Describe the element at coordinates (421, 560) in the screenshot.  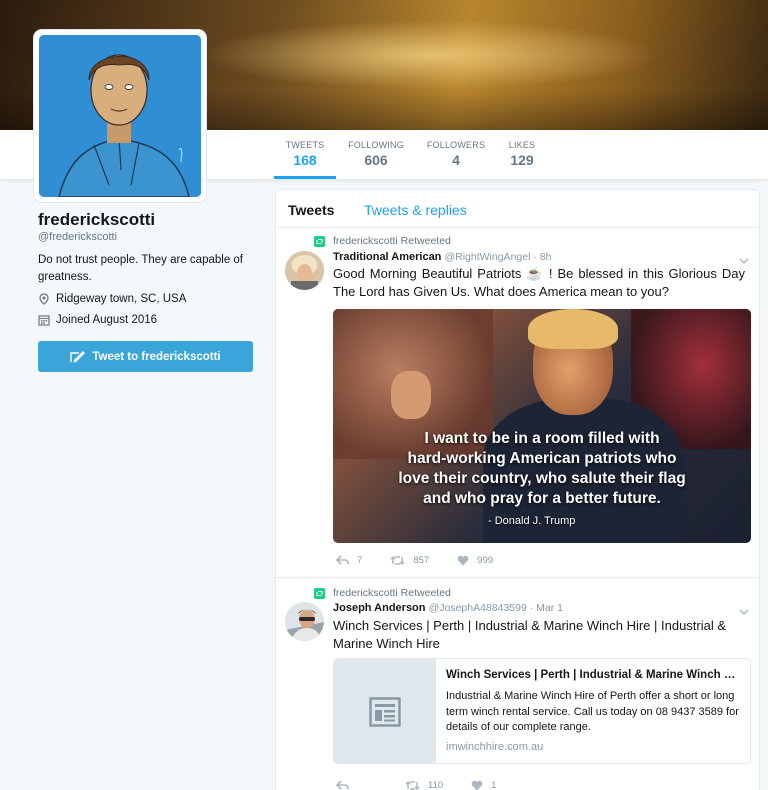
I see `retweet-count: 857` at that location.